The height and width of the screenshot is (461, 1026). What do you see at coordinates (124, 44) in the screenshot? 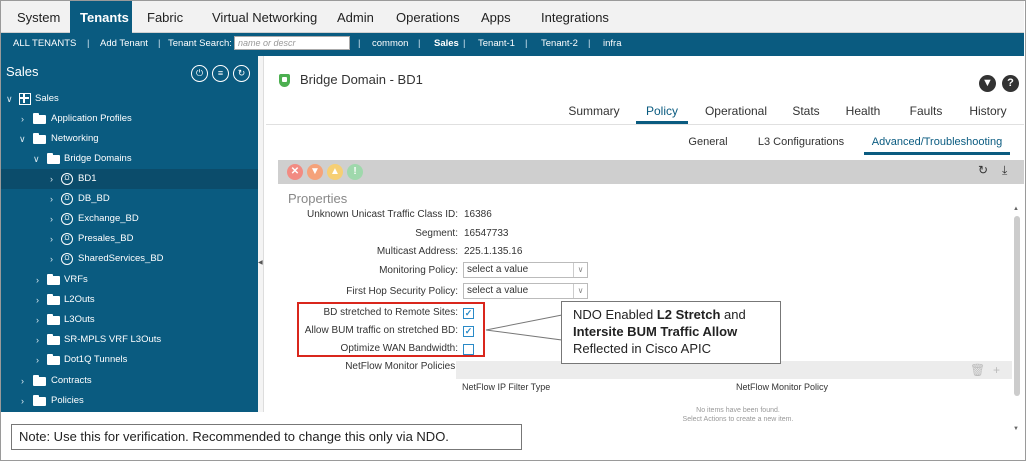
I see `add-tenant-link: Add Tenant` at bounding box center [124, 44].